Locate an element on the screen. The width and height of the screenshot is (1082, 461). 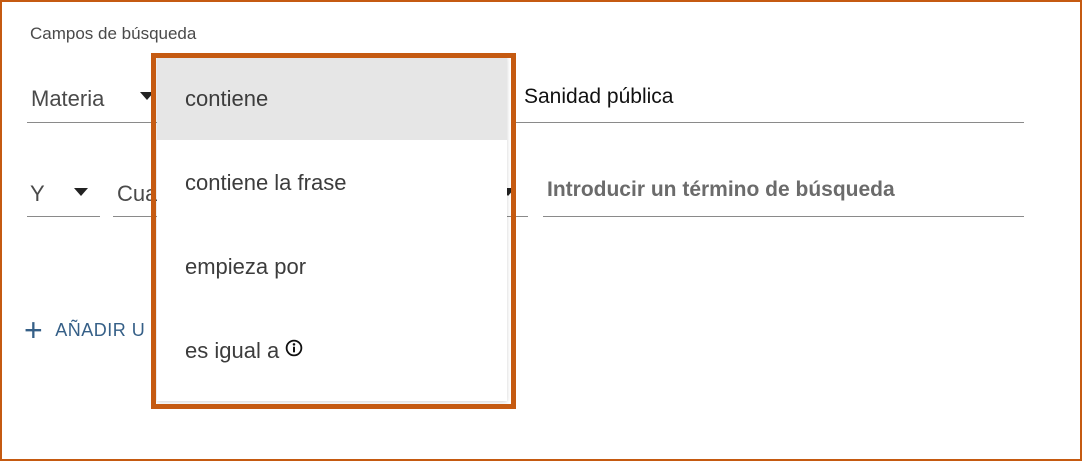
info-icon is located at coordinates (294, 348).